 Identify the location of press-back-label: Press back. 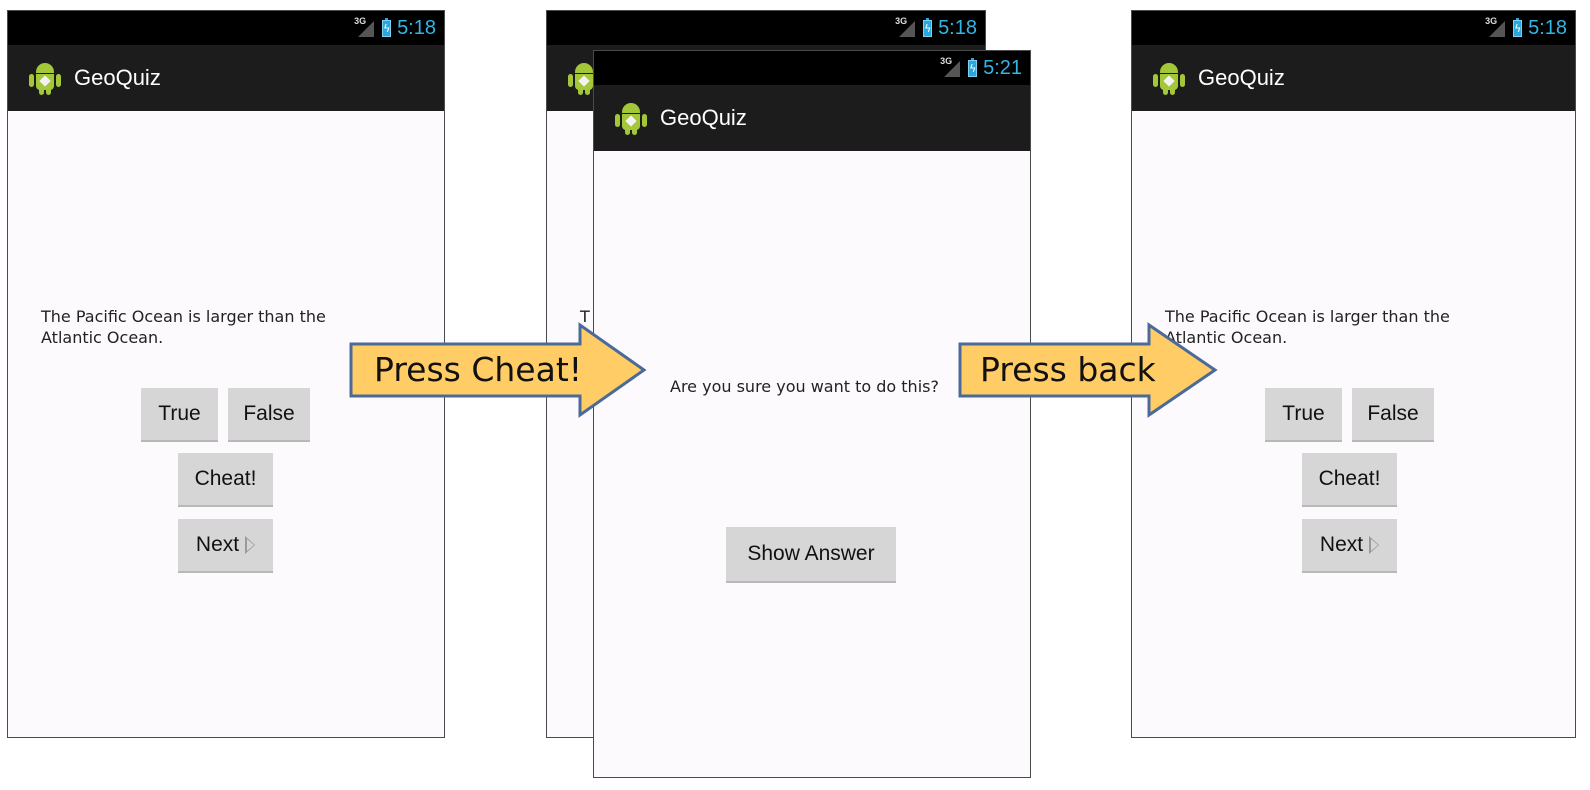
(1068, 369).